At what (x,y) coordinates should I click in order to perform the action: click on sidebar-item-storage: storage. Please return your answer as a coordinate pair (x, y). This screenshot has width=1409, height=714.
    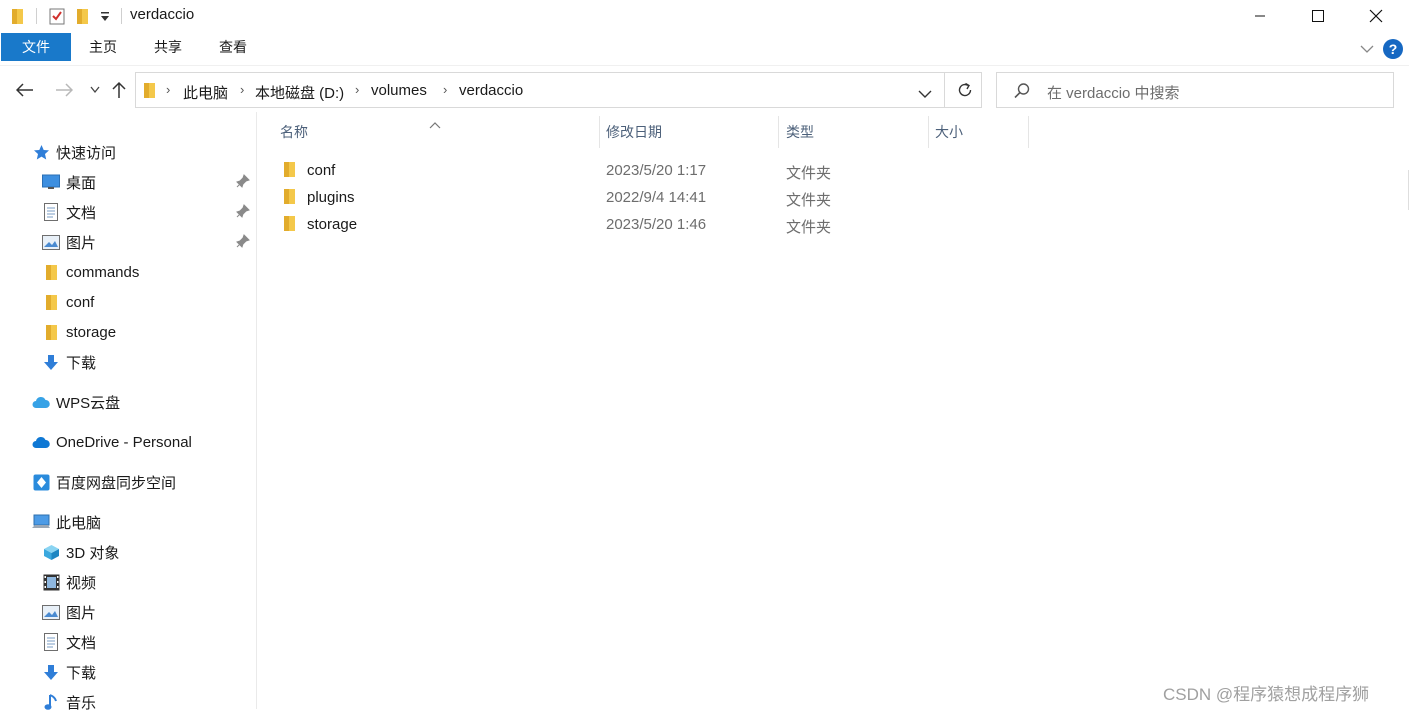
    Looking at the image, I should click on (79, 332).